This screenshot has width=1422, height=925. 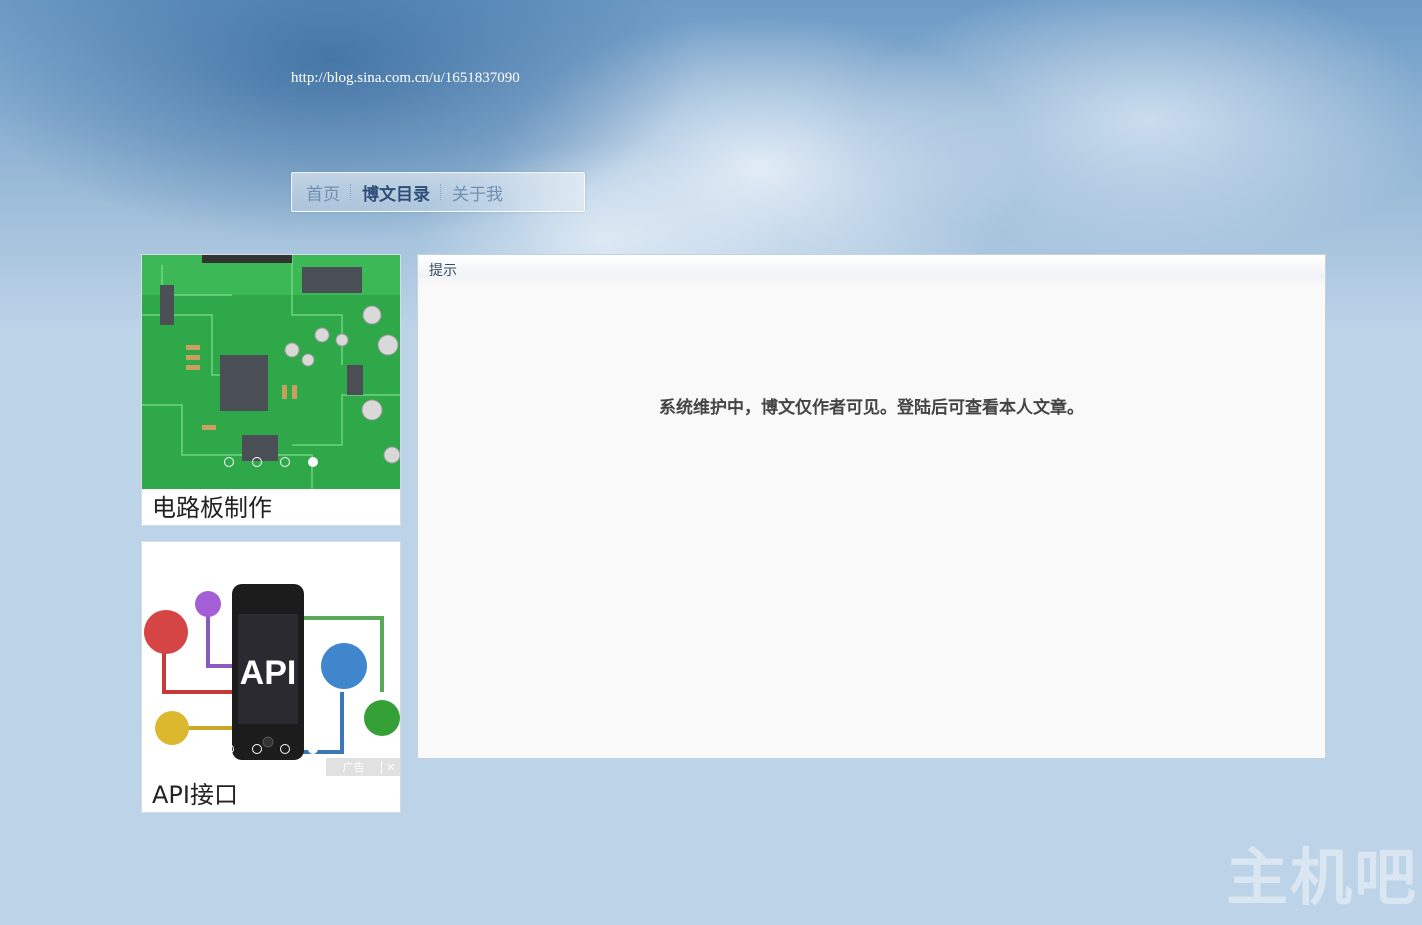 What do you see at coordinates (353, 767) in the screenshot?
I see `ad-label: 广告` at bounding box center [353, 767].